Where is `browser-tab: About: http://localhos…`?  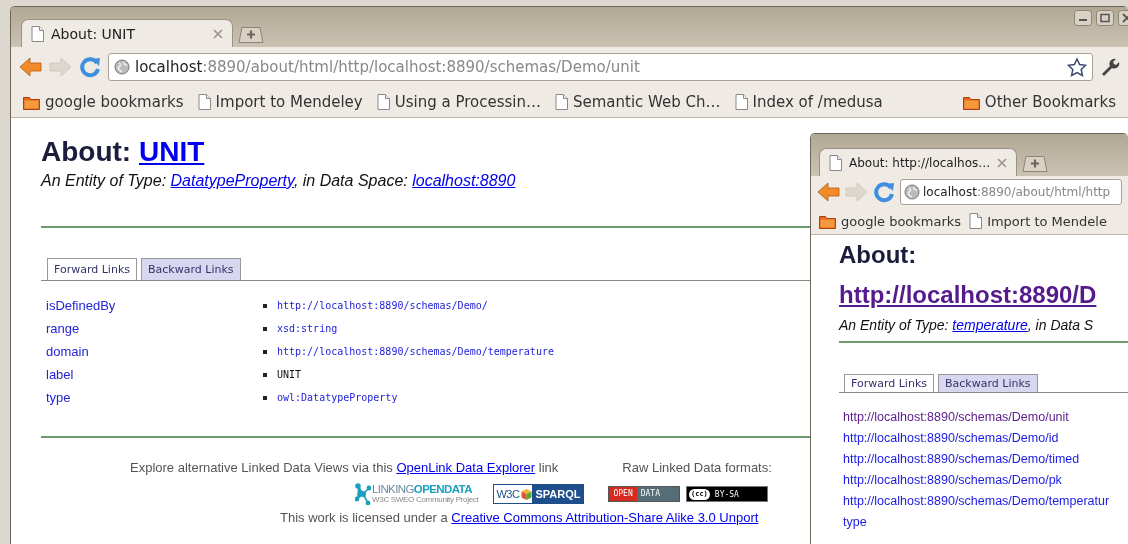
browser-tab: About: http://localhos… is located at coordinates (918, 162).